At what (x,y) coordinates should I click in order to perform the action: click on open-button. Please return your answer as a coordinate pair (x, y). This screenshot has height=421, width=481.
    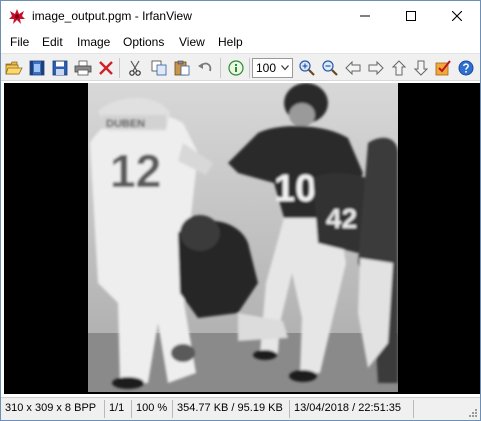
    Looking at the image, I should click on (14, 68).